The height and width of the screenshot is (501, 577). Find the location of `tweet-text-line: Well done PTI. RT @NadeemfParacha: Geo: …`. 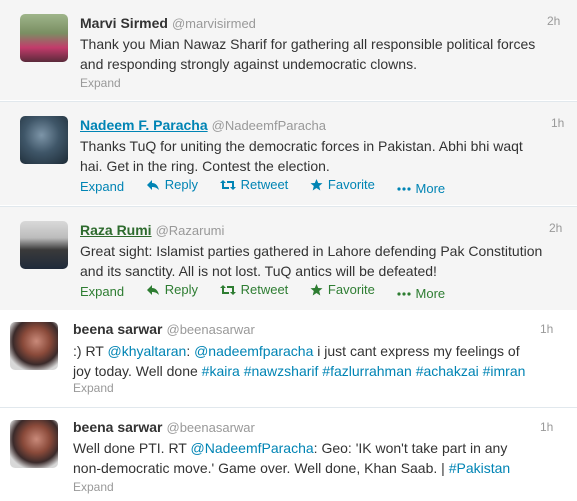

tweet-text-line: Well done PTI. RT @NadeemfParacha: Geo: … is located at coordinates (291, 448).